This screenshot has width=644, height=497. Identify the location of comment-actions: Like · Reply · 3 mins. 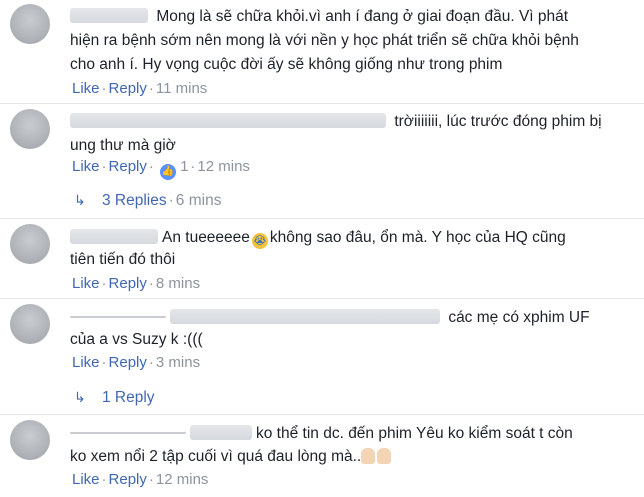
(136, 362).